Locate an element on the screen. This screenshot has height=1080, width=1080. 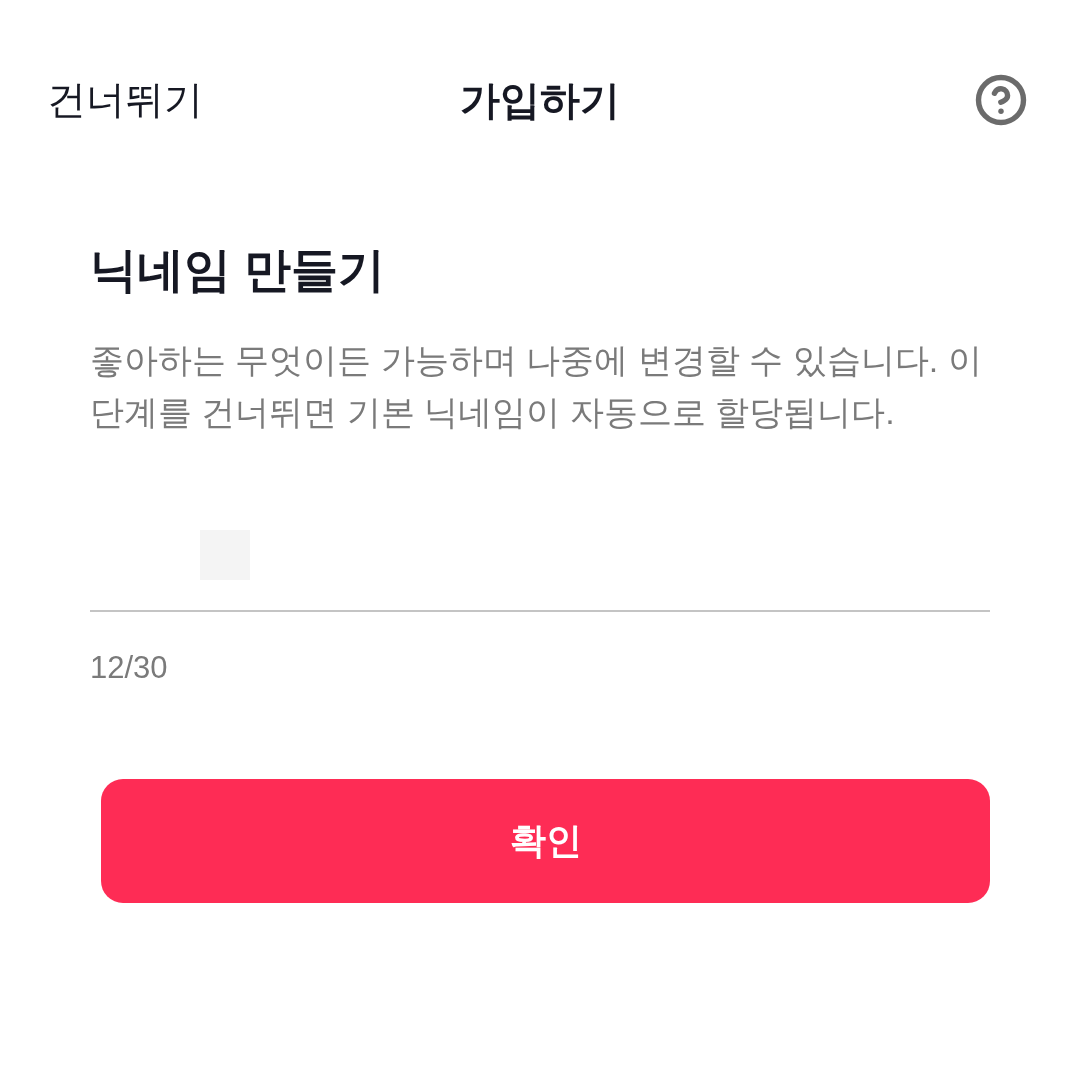
confirm-button: 확인 is located at coordinates (545, 841).